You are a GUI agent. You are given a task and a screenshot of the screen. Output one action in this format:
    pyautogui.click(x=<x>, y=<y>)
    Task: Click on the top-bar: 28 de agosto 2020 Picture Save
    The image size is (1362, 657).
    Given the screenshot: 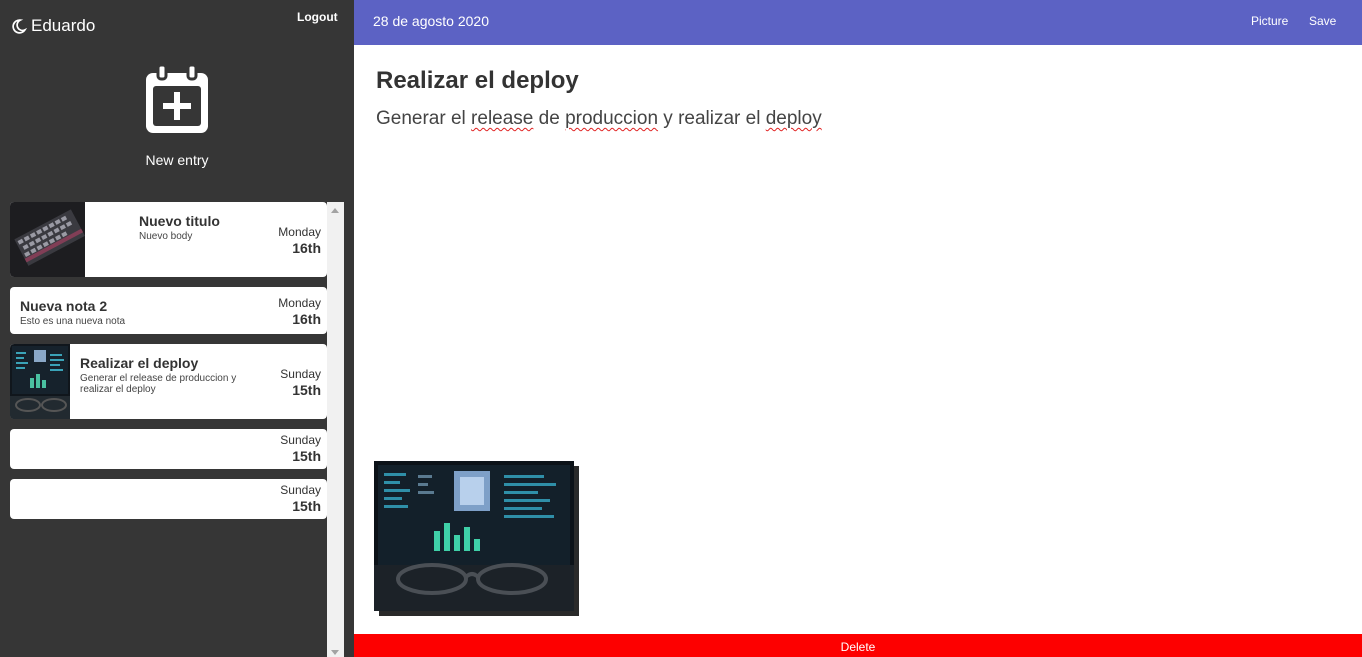 What is the action you would take?
    pyautogui.click(x=858, y=22)
    